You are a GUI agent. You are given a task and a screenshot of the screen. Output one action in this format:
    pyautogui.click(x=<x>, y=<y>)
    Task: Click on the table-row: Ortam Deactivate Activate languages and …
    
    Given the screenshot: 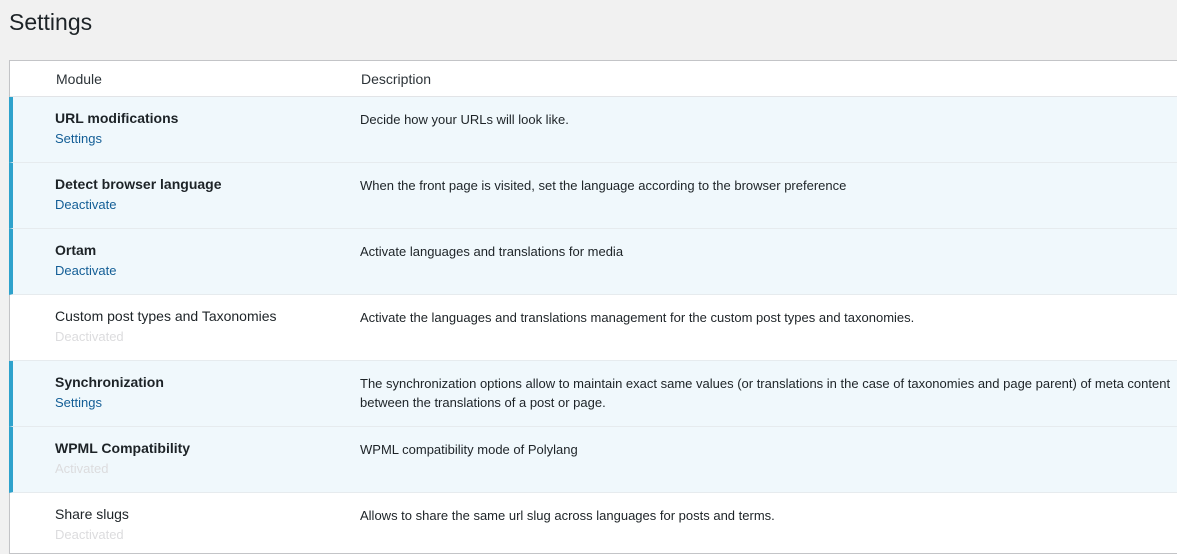 What is the action you would take?
    pyautogui.click(x=593, y=262)
    